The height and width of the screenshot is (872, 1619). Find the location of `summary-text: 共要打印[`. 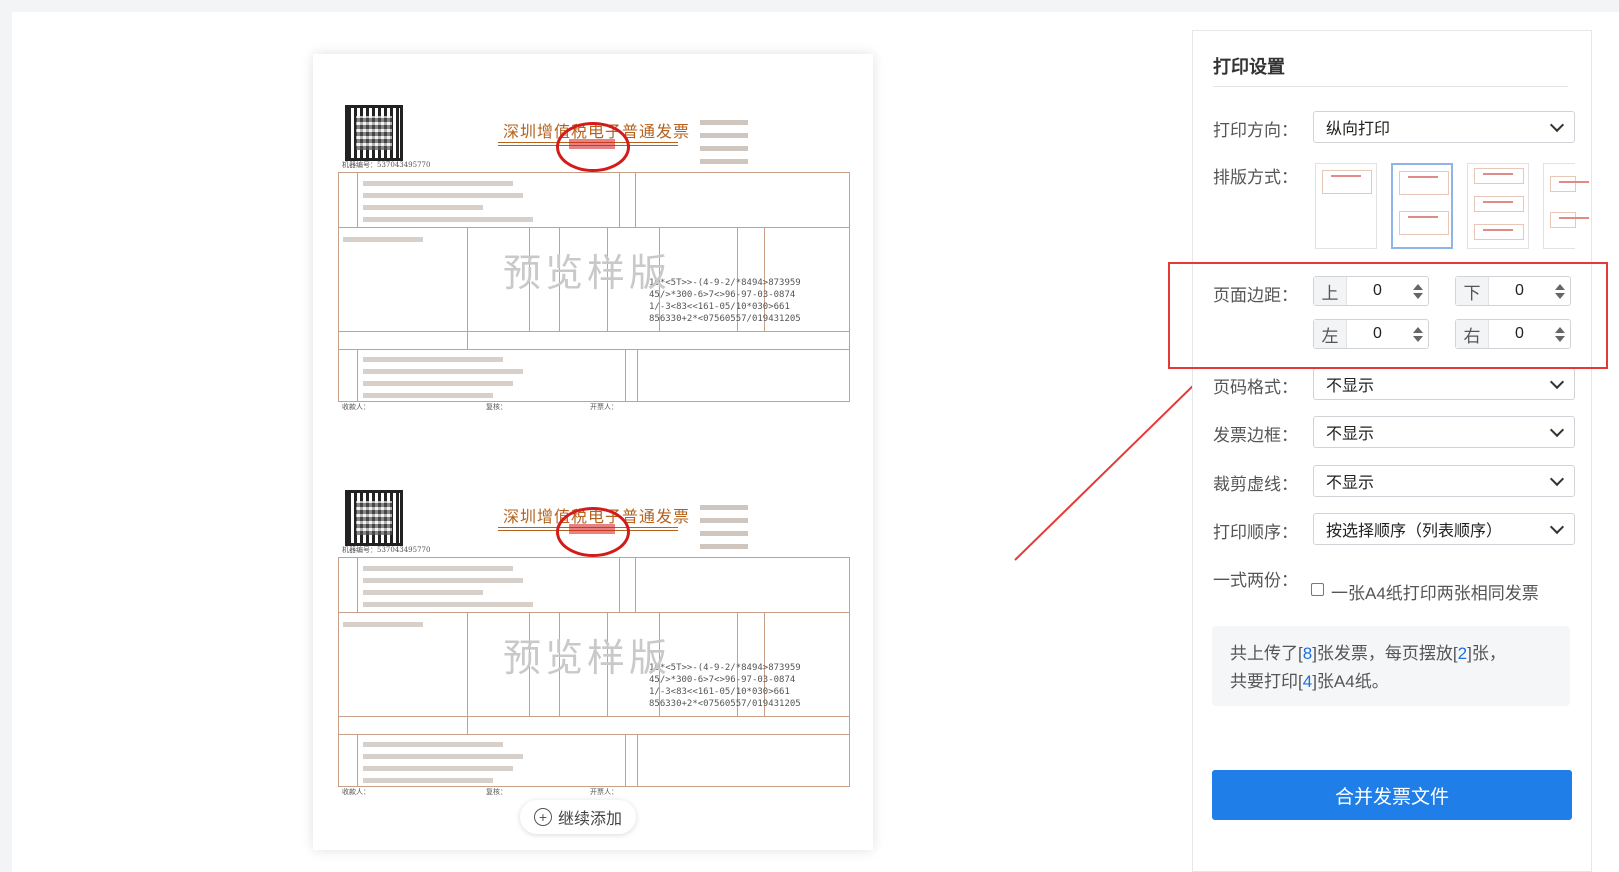

summary-text: 共要打印[ is located at coordinates (1266, 681).